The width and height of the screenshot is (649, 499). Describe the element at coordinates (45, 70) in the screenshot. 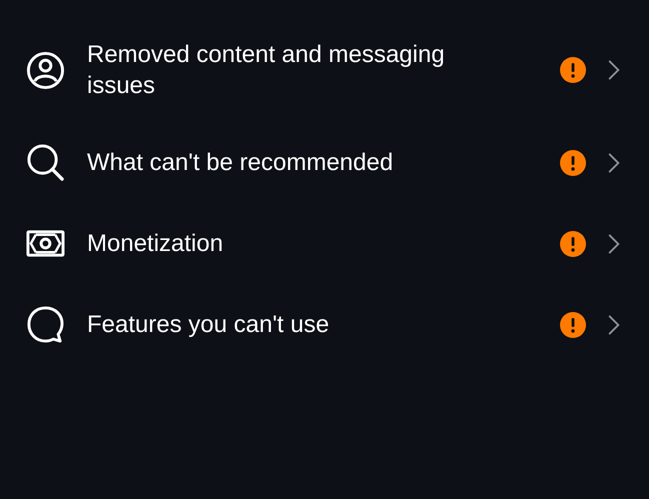

I see `person-icon` at that location.